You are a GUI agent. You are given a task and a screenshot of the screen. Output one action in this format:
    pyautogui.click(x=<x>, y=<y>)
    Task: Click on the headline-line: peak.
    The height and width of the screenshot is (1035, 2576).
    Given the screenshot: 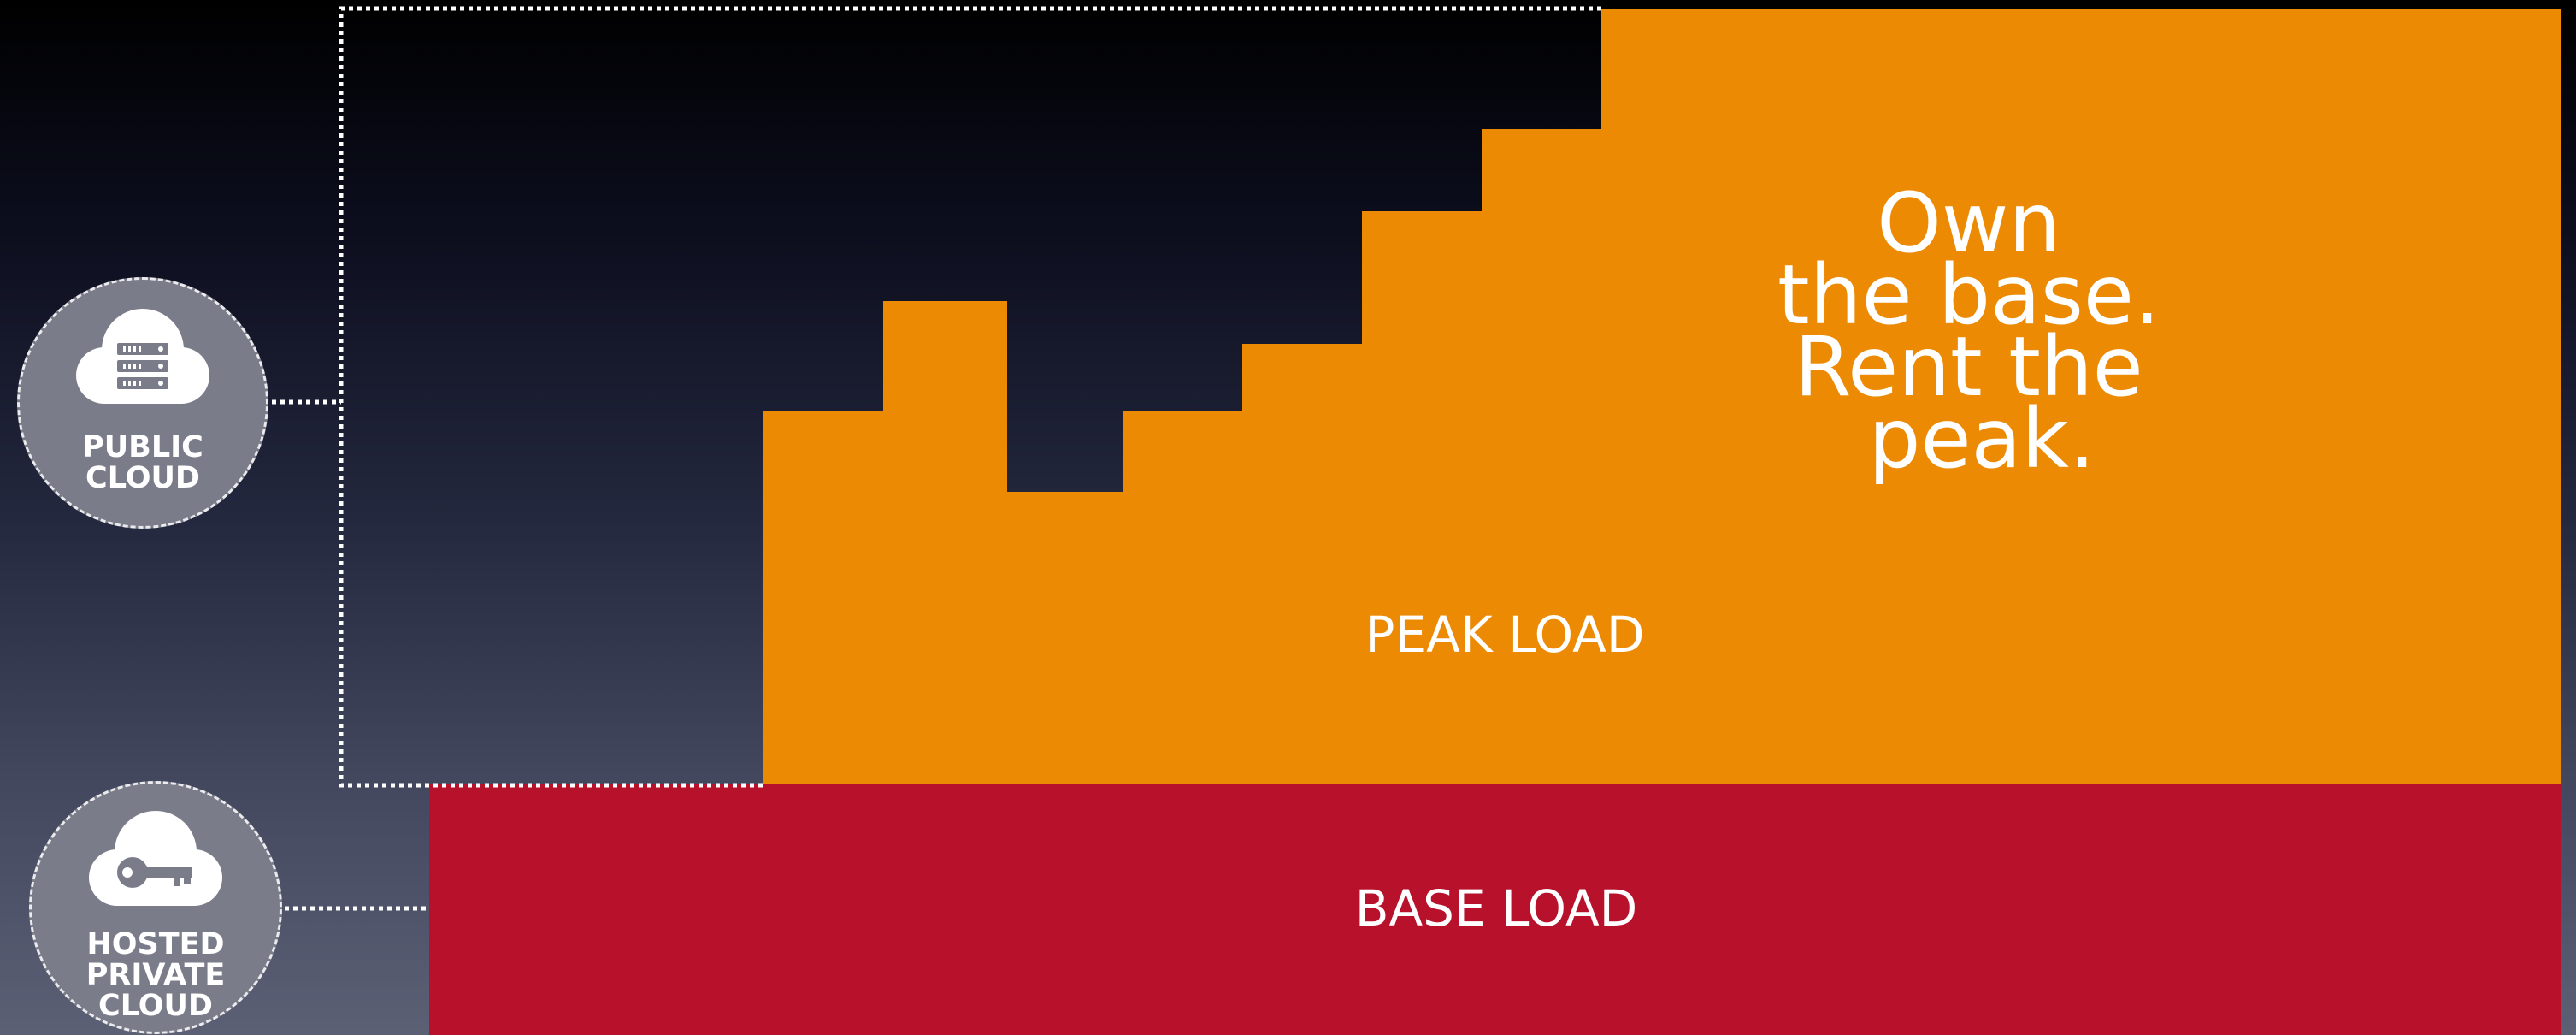 What is the action you would take?
    pyautogui.click(x=1982, y=439)
    